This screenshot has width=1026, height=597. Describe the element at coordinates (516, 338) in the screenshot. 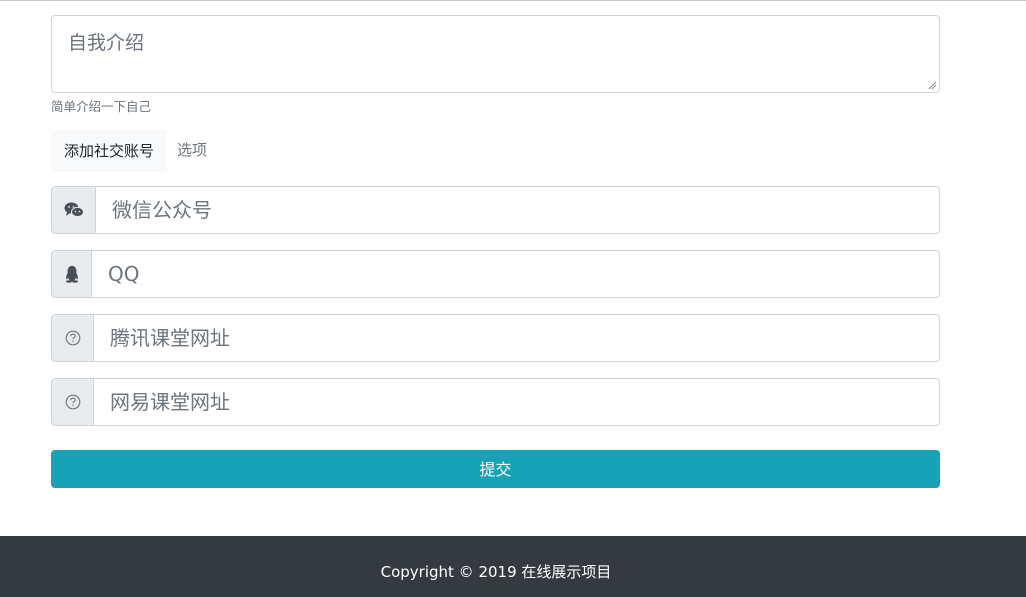

I see `tencent-classroom-url-input` at that location.